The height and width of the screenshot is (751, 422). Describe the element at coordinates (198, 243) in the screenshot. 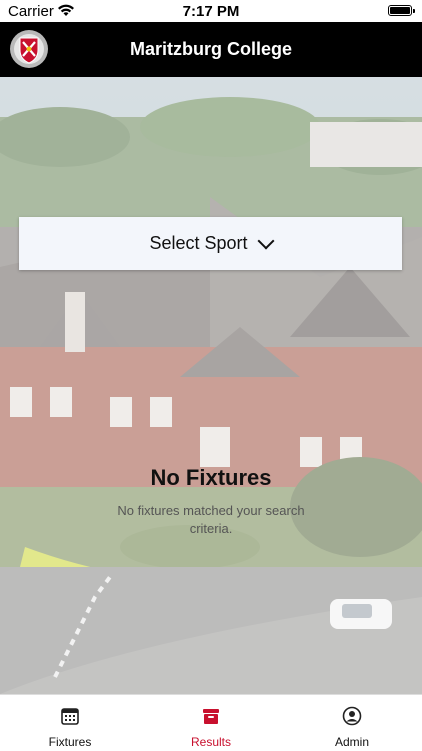

I see `select-sport-label: Select Sport` at that location.